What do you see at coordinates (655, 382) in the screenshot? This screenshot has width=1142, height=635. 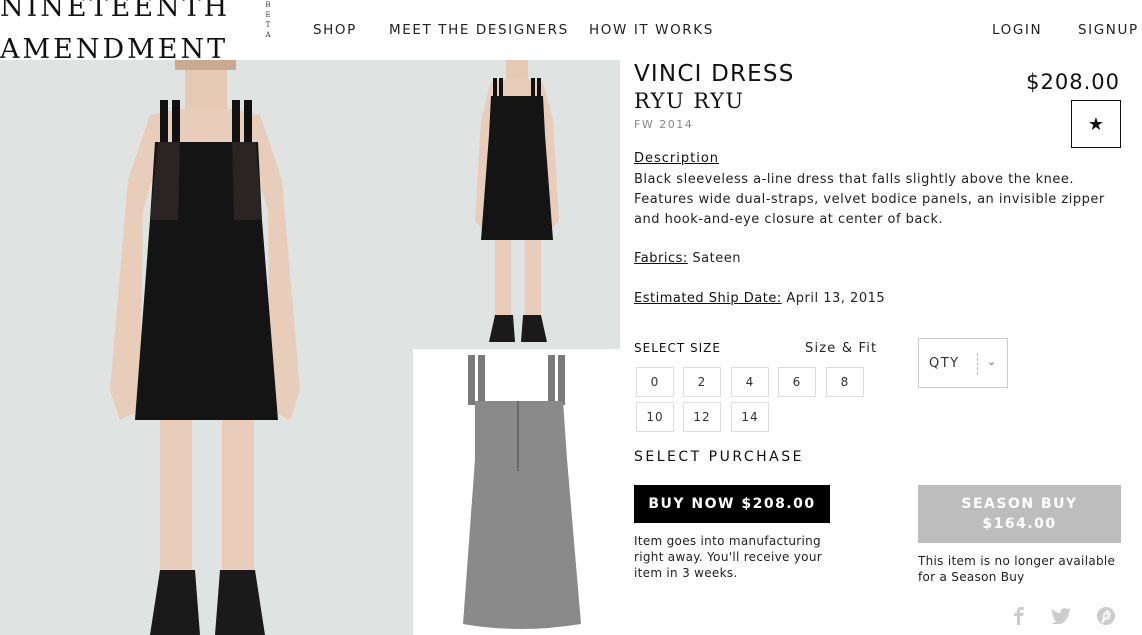 I see `size-option-0: 0` at bounding box center [655, 382].